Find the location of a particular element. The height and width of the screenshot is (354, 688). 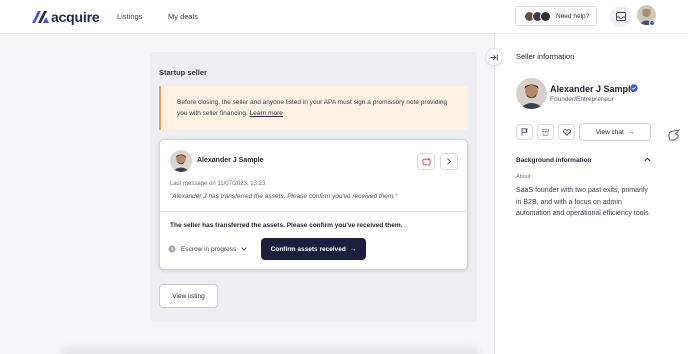

favorite-button is located at coordinates (566, 132).